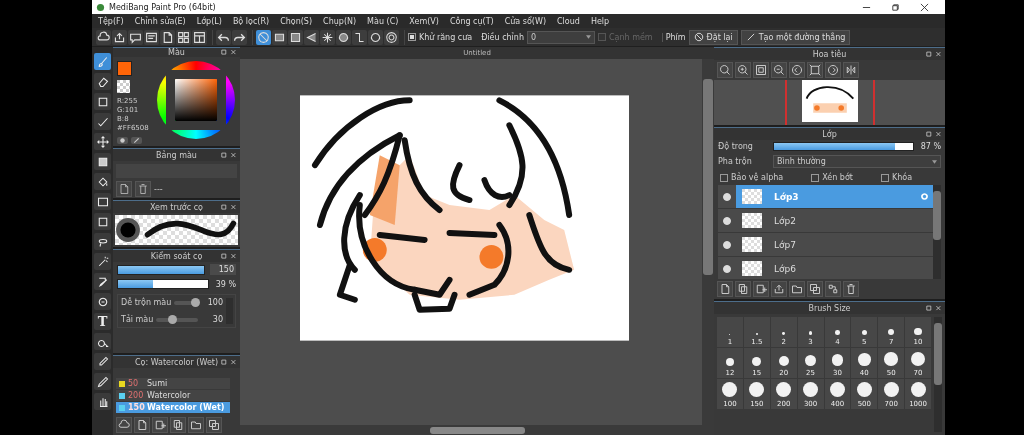 The image size is (1024, 435). What do you see at coordinates (340, 21) in the screenshot?
I see `menu-item: Chụp(N)` at bounding box center [340, 21].